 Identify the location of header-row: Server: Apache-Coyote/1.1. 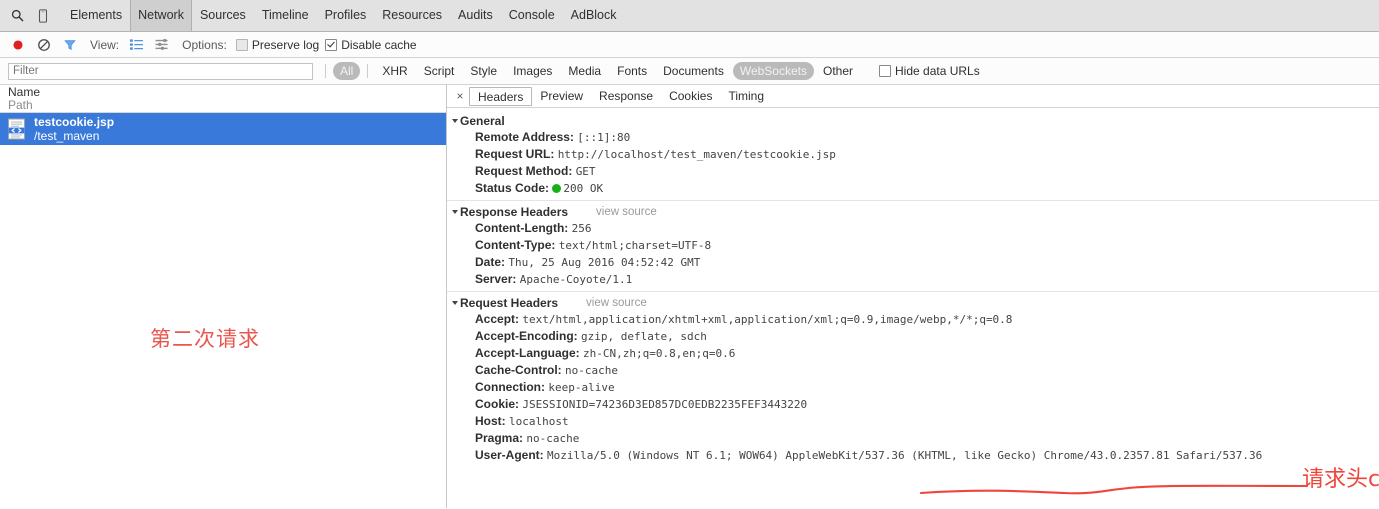
(913, 279).